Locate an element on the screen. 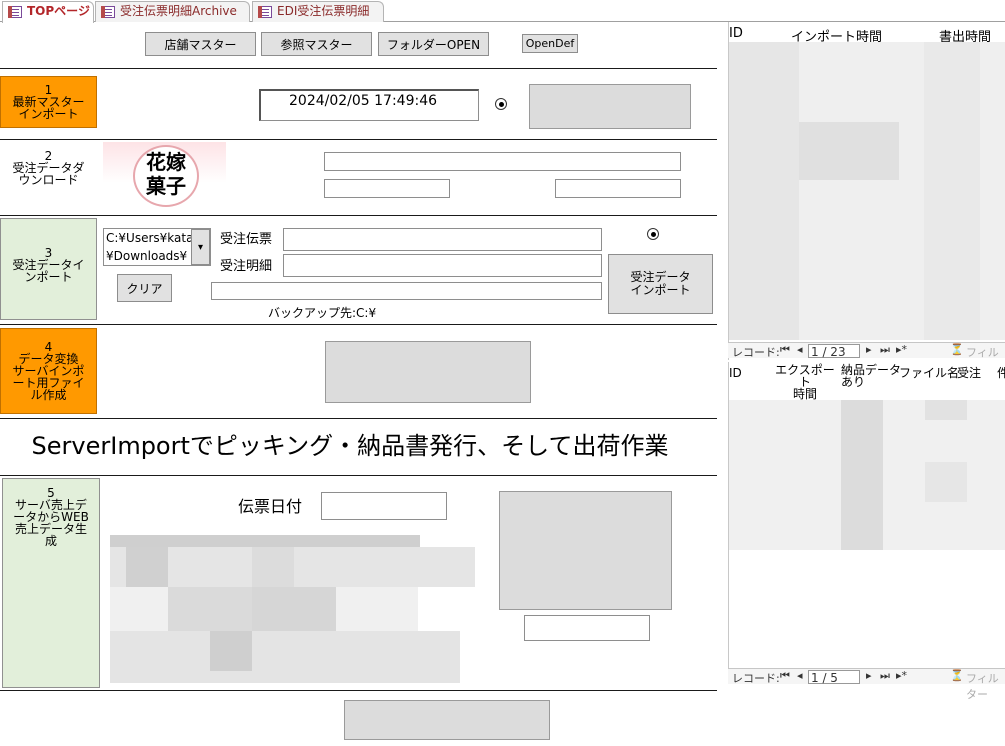  download-field-right is located at coordinates (618, 188).